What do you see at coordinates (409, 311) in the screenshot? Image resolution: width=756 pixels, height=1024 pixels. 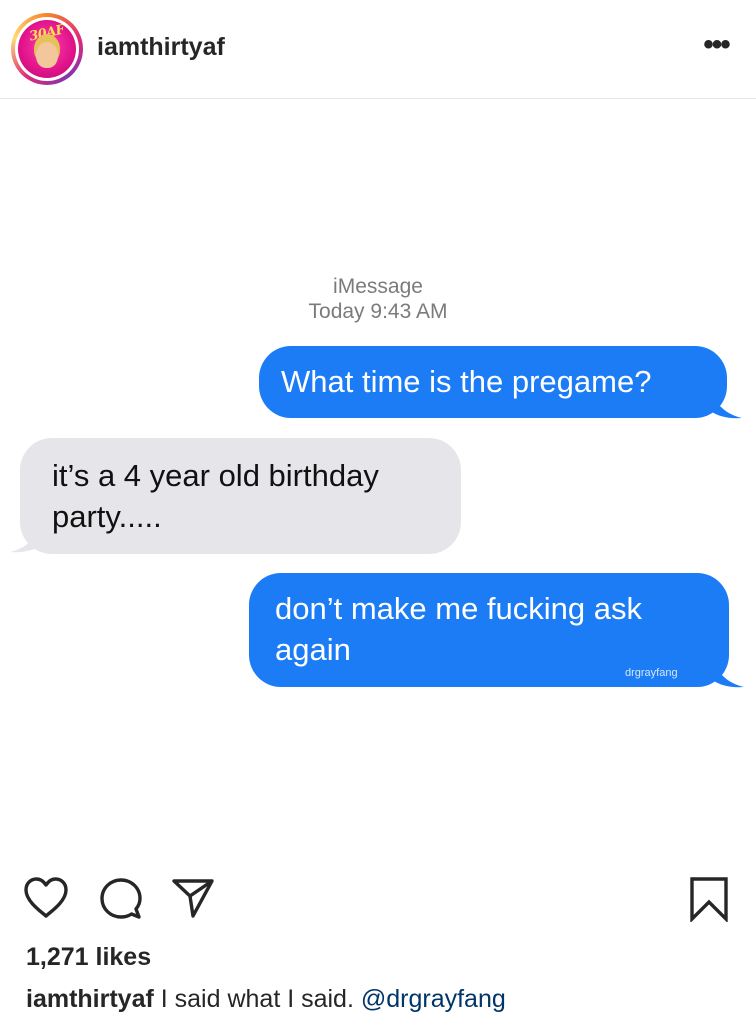 I see `timestamp-time: 9:43 AM` at bounding box center [409, 311].